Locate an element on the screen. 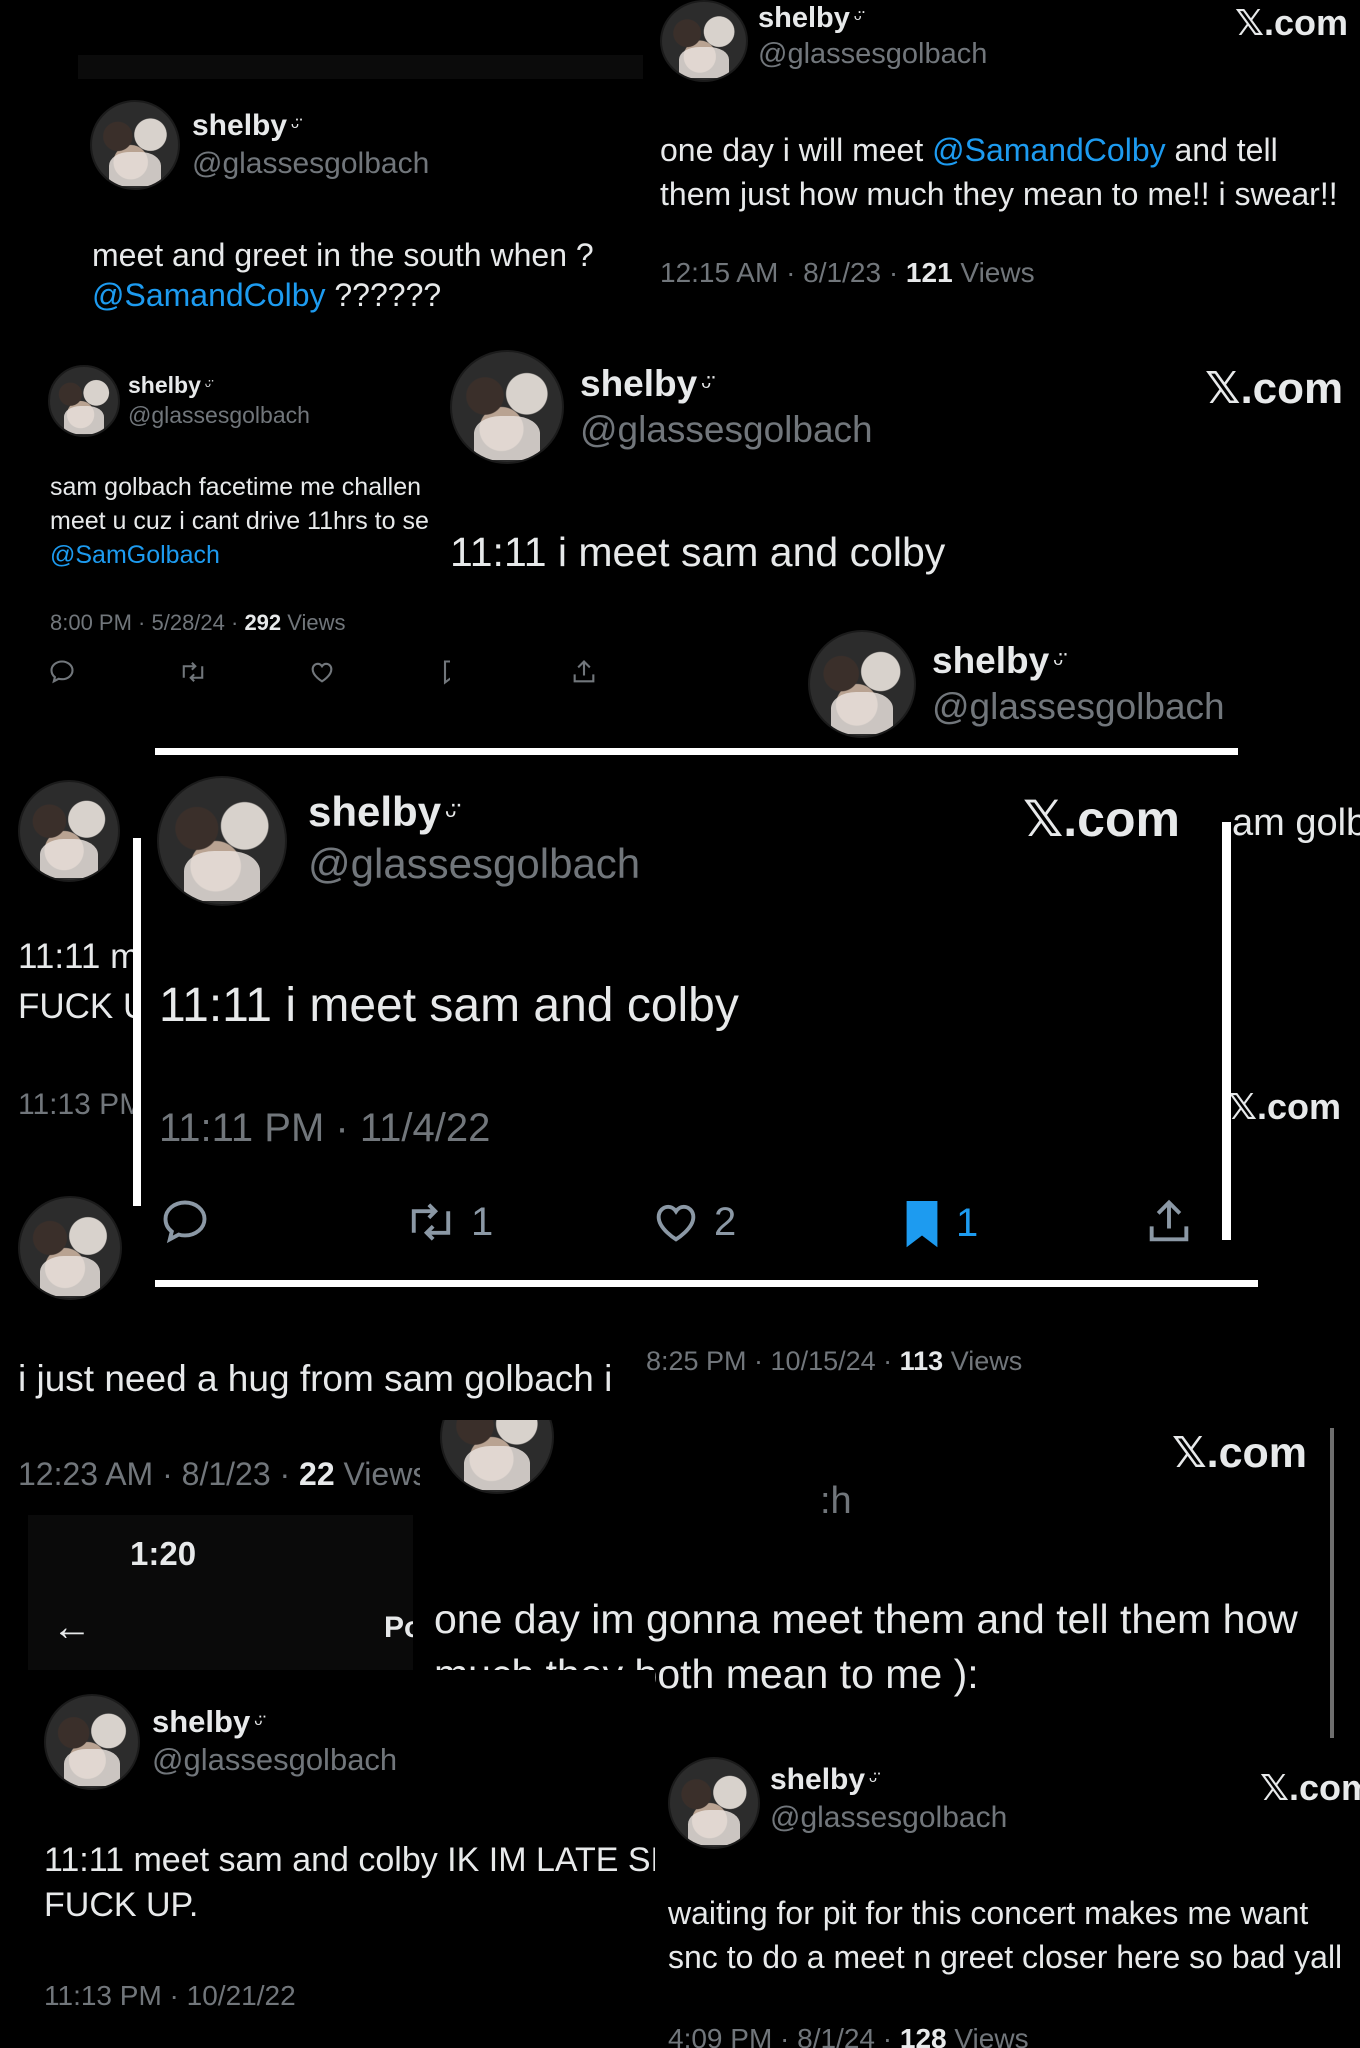 The image size is (1360, 2048). frame-right is located at coordinates (1226, 1031).